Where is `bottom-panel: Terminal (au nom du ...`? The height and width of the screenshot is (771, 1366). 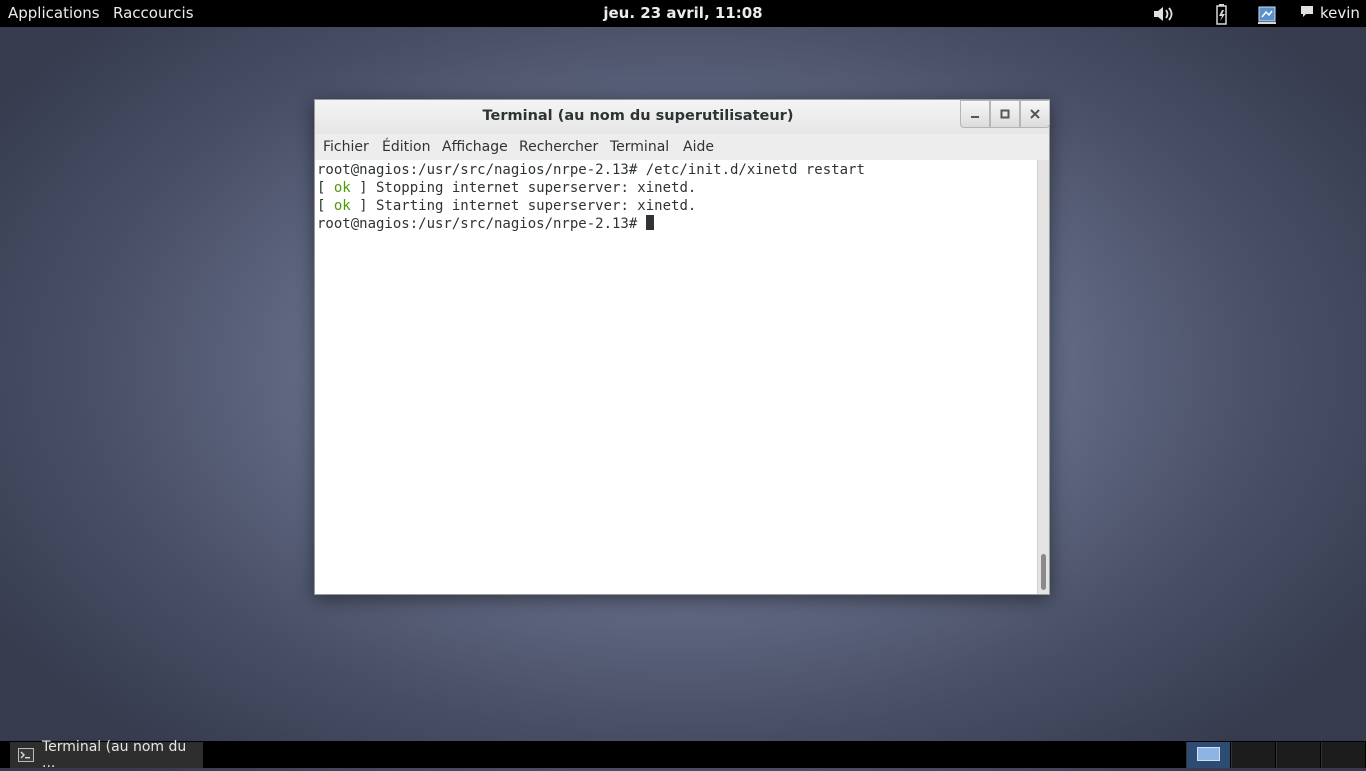
bottom-panel: Terminal (au nom du ... is located at coordinates (683, 755).